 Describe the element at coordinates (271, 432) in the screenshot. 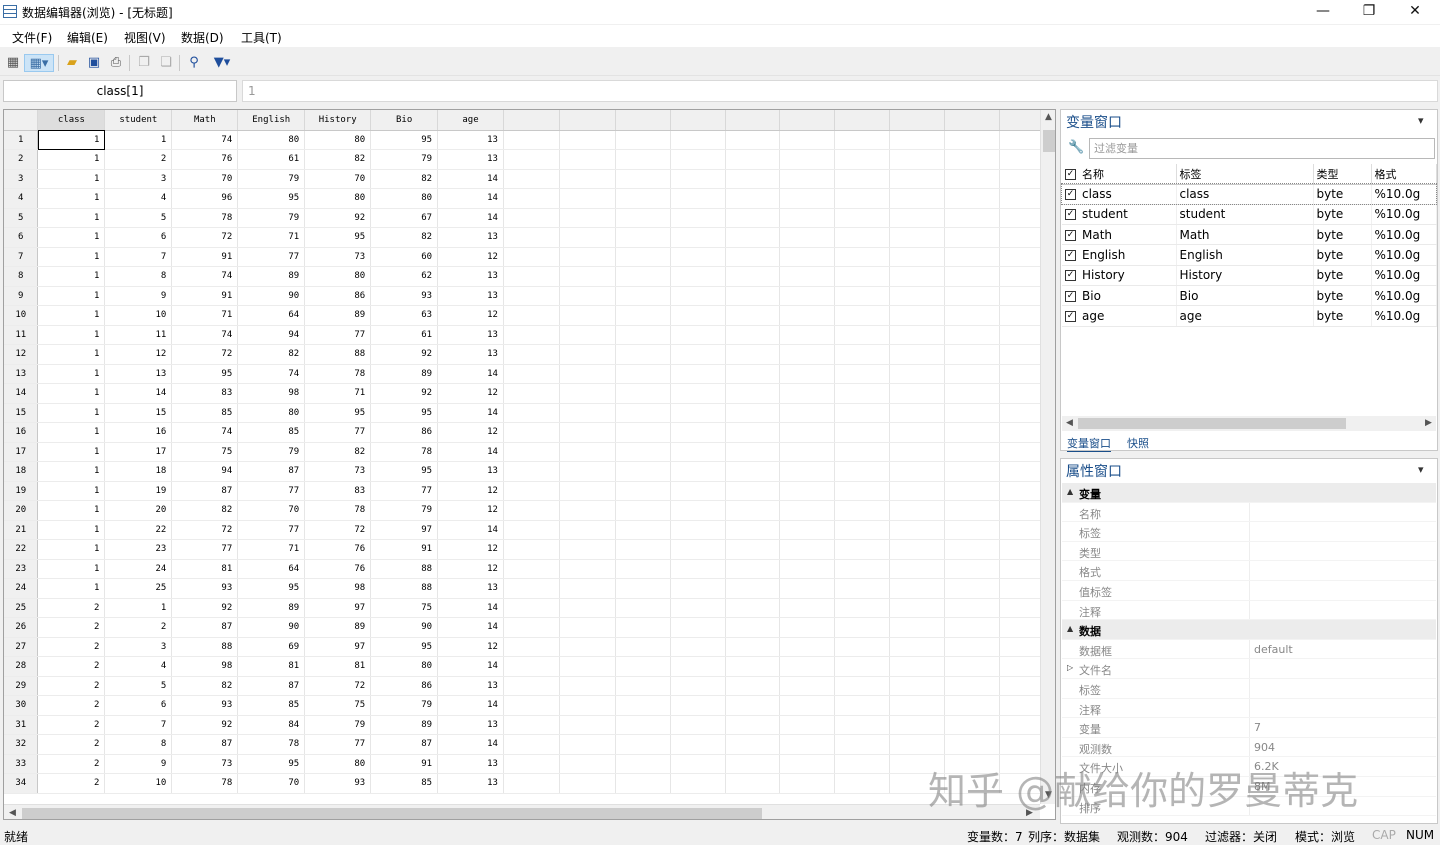

I see `data-cell: 85` at that location.